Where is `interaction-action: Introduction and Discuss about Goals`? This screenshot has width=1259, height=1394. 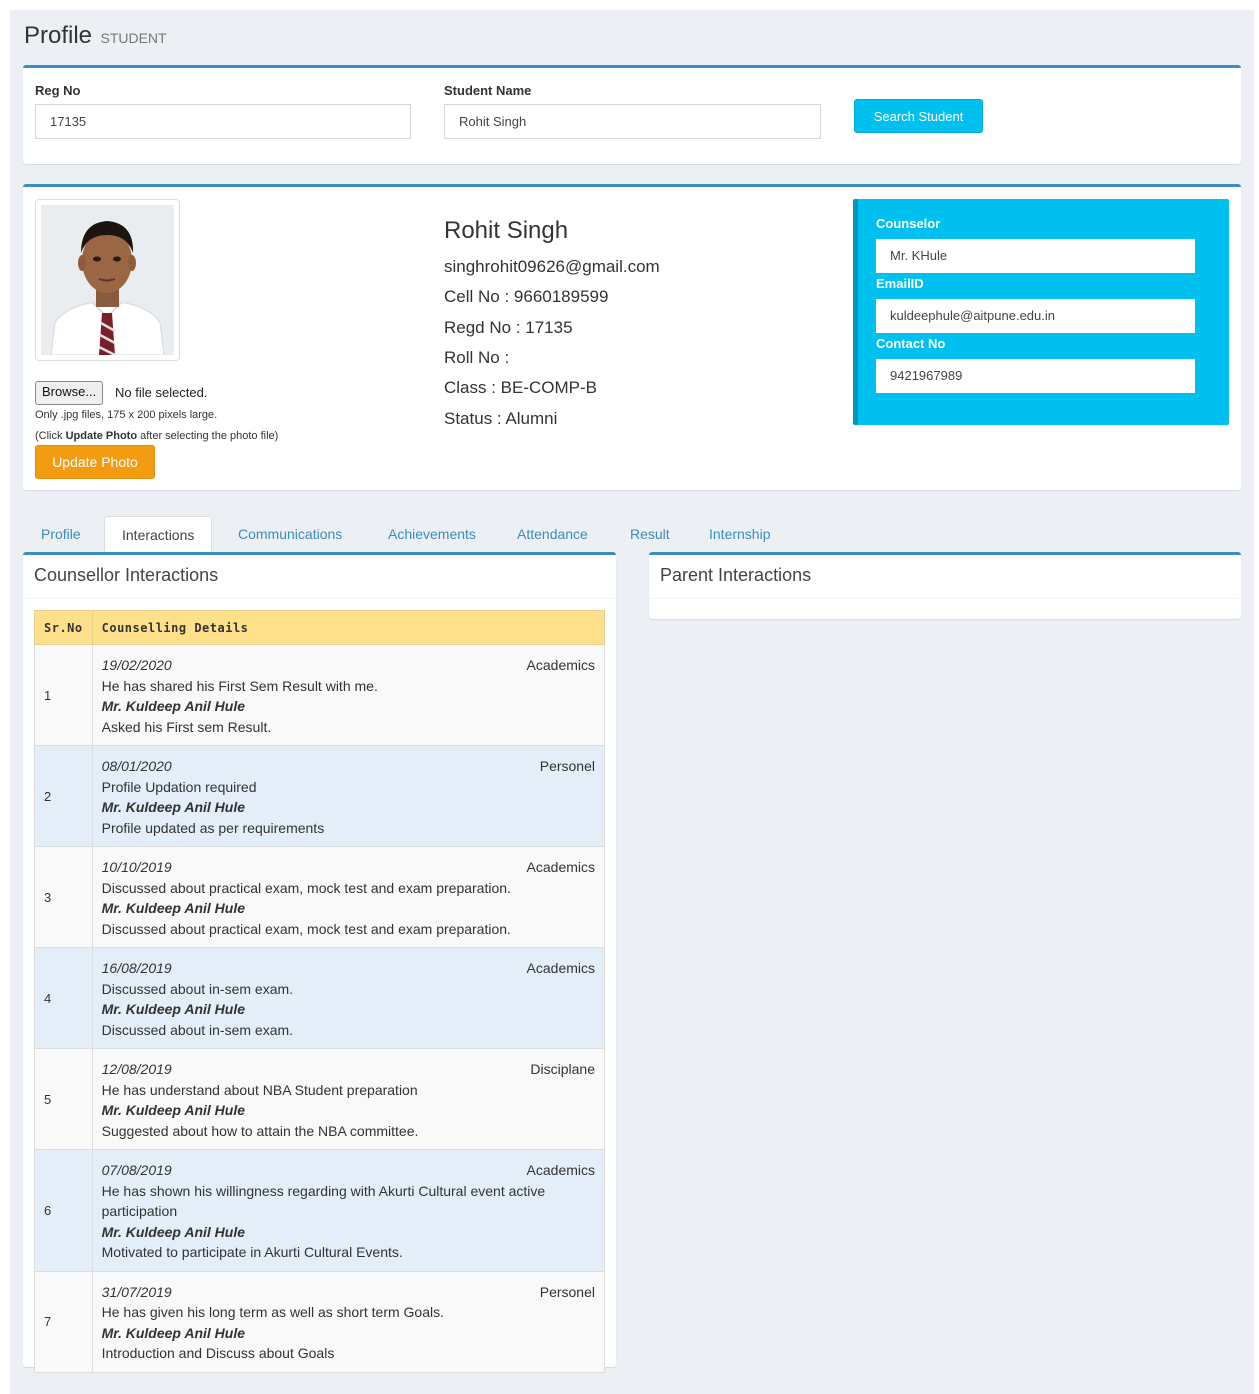
interaction-action: Introduction and Discuss about Goals is located at coordinates (218, 1353).